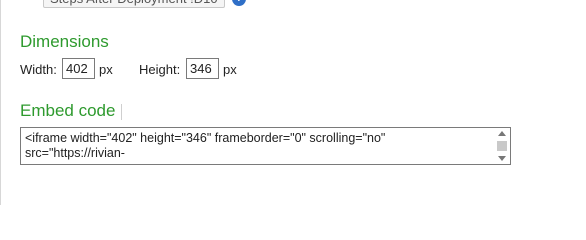 The width and height of the screenshot is (586, 240). Describe the element at coordinates (38, 69) in the screenshot. I see `width-label: Width:` at that location.